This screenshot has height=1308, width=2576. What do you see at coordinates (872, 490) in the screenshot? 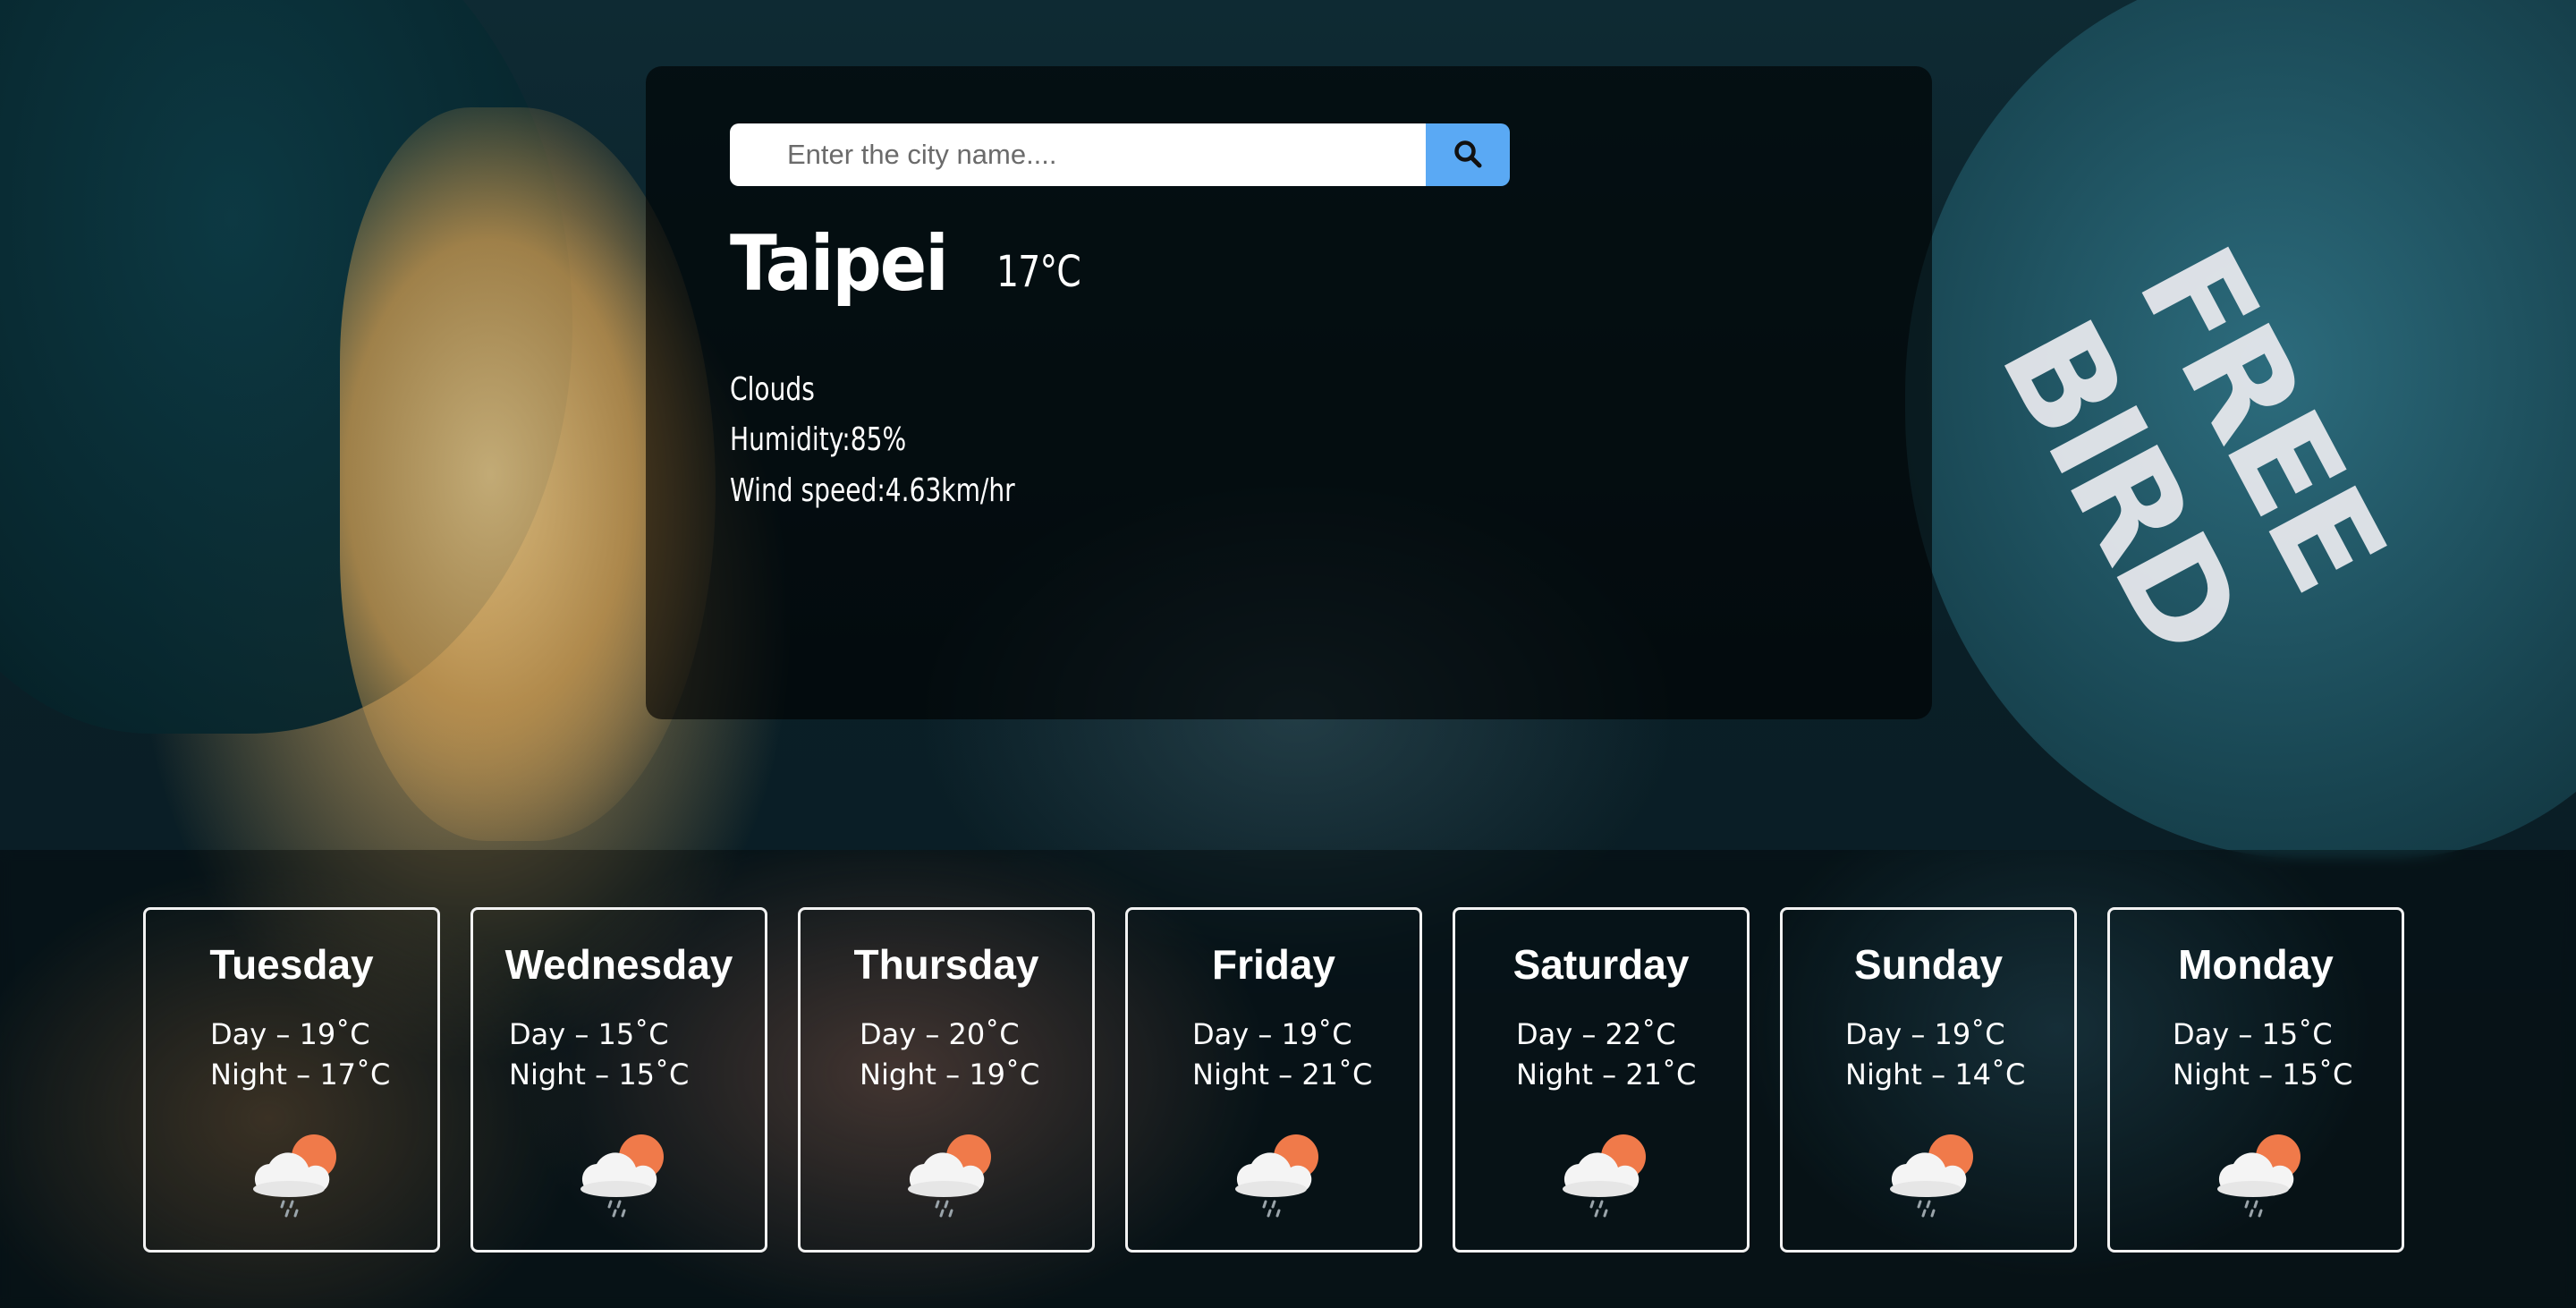
I see `wind-speed: Wind speed:4.63km/hr` at bounding box center [872, 490].